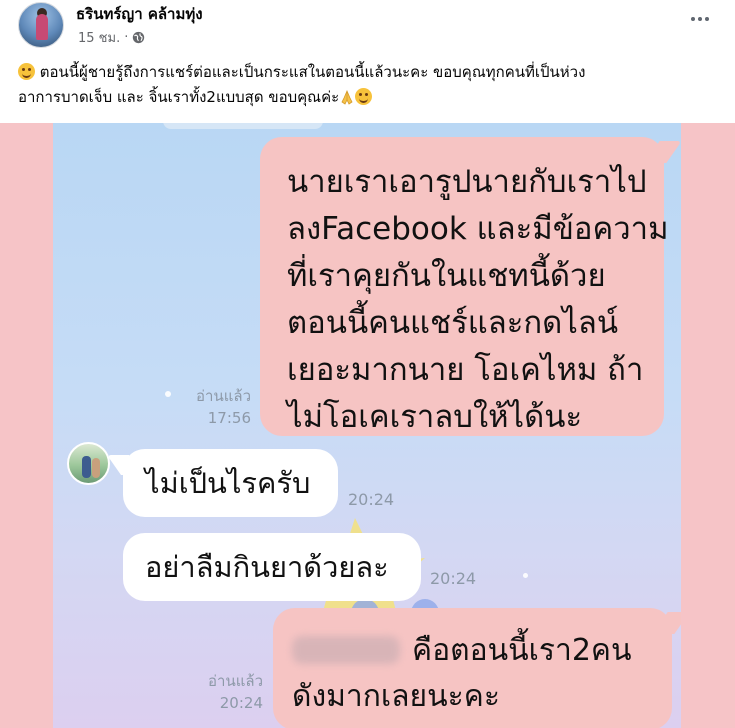 The height and width of the screenshot is (728, 735). What do you see at coordinates (228, 692) in the screenshot?
I see `read-receipt: อ่านแล้ว 20:24` at bounding box center [228, 692].